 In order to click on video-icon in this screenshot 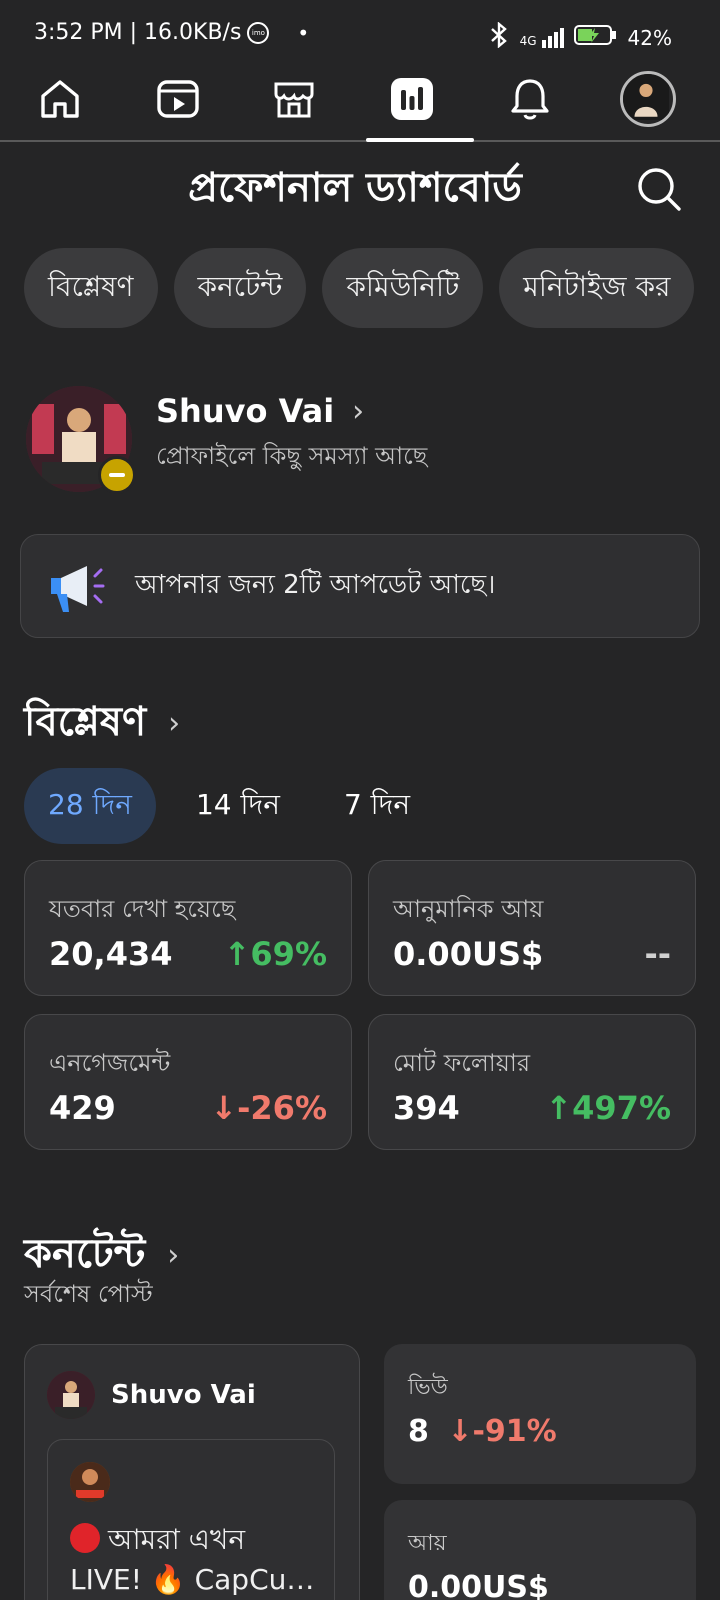, I will do `click(178, 99)`.